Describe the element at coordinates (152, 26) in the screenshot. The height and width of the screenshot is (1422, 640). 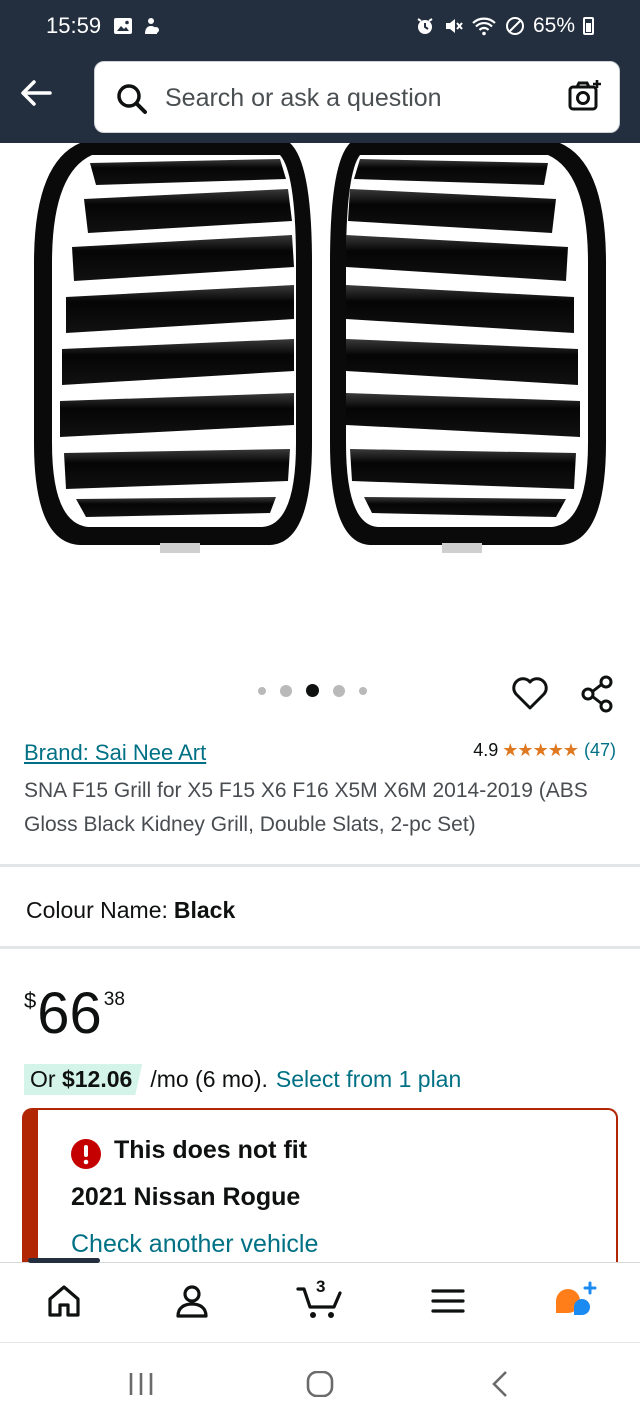
I see `app-notification-icon` at that location.